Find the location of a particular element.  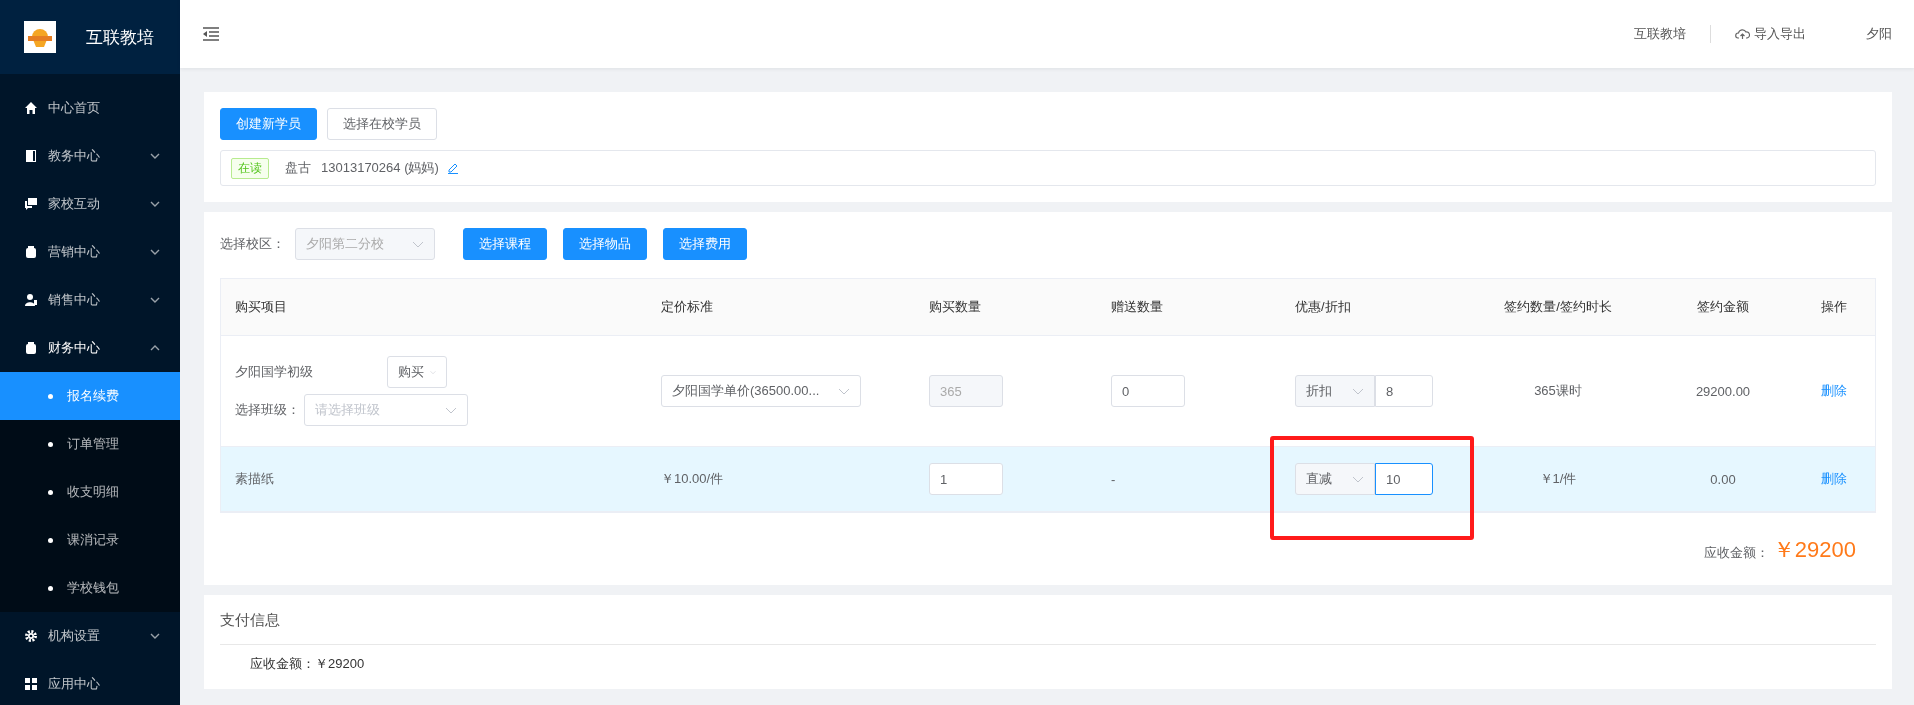

home-icon is located at coordinates (31, 108).